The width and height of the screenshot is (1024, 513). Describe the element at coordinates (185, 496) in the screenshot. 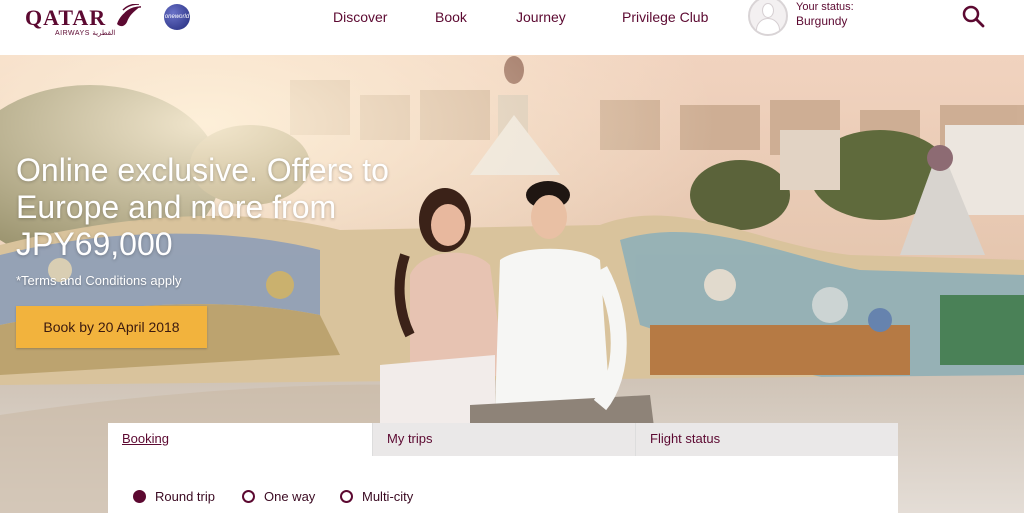

I see `round-trip-label: Round trip` at that location.